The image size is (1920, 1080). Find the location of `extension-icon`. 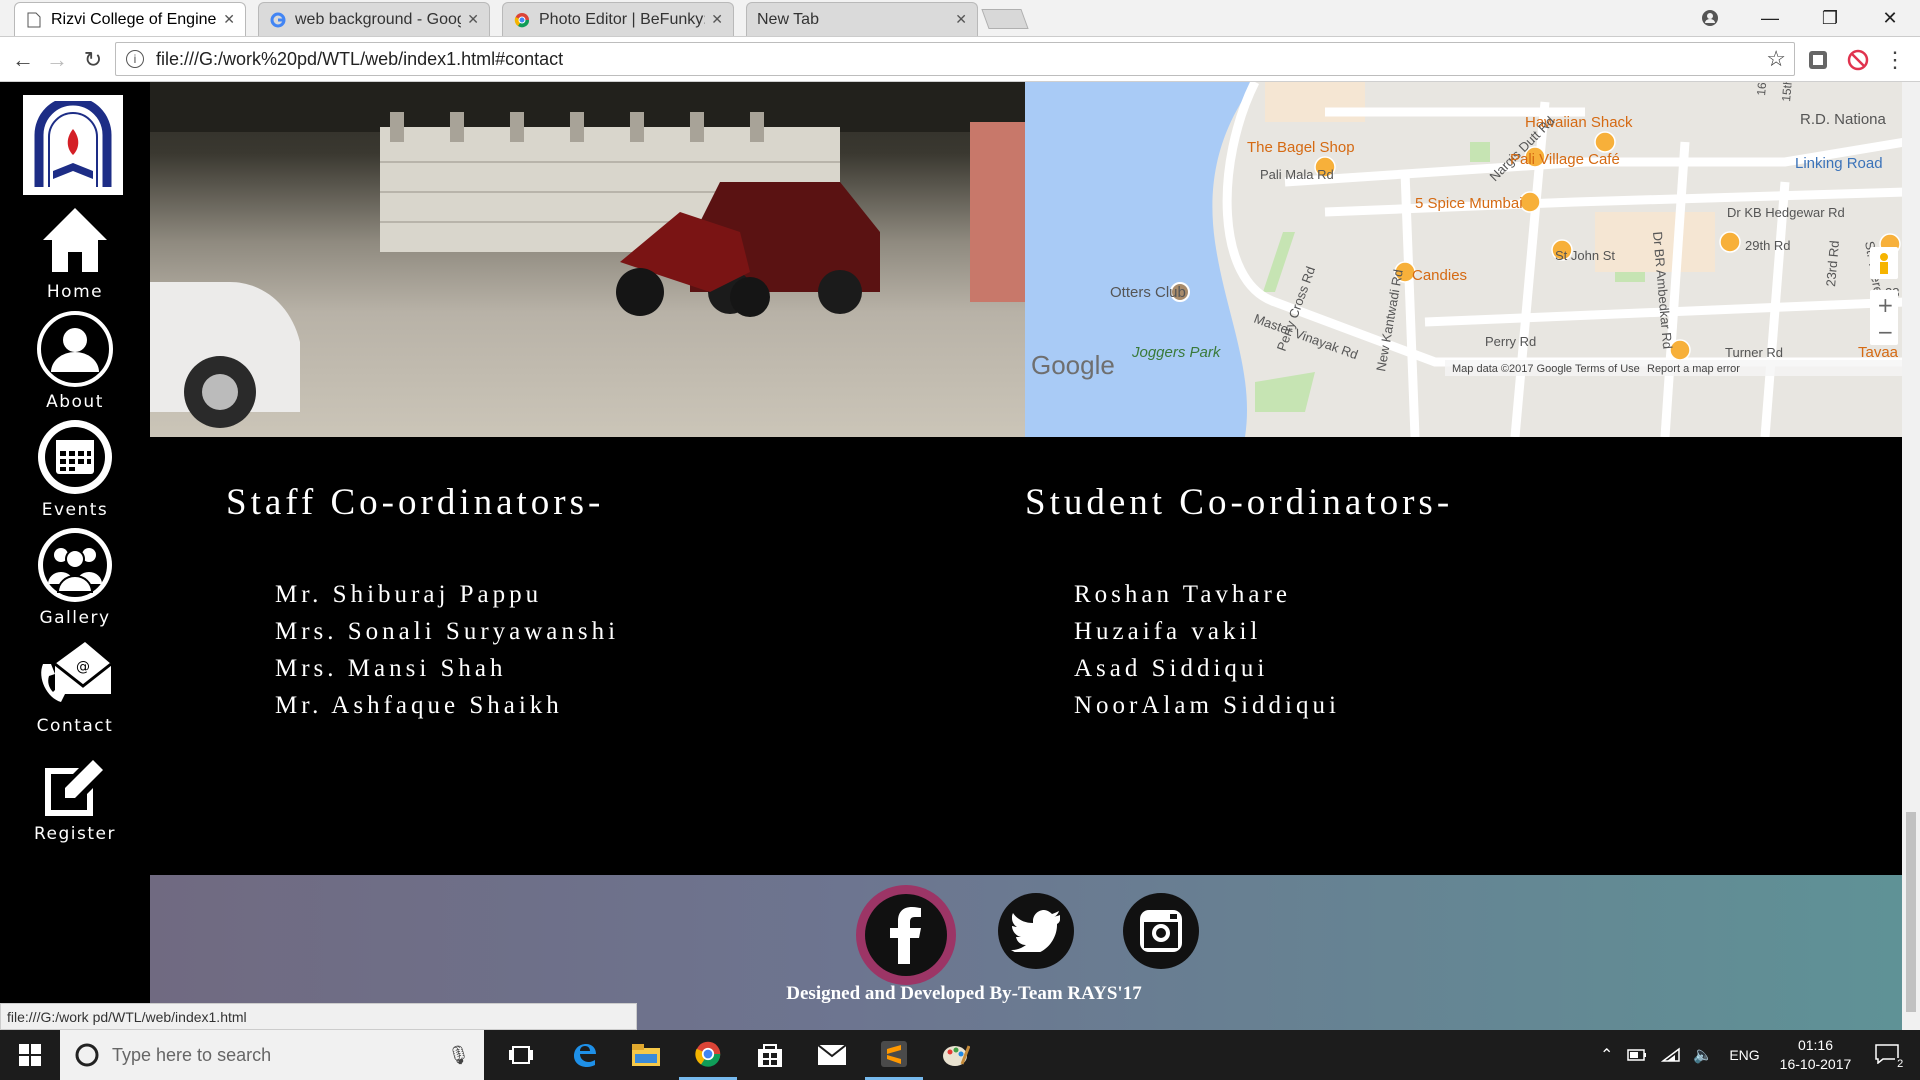

extension-icon is located at coordinates (1818, 60).